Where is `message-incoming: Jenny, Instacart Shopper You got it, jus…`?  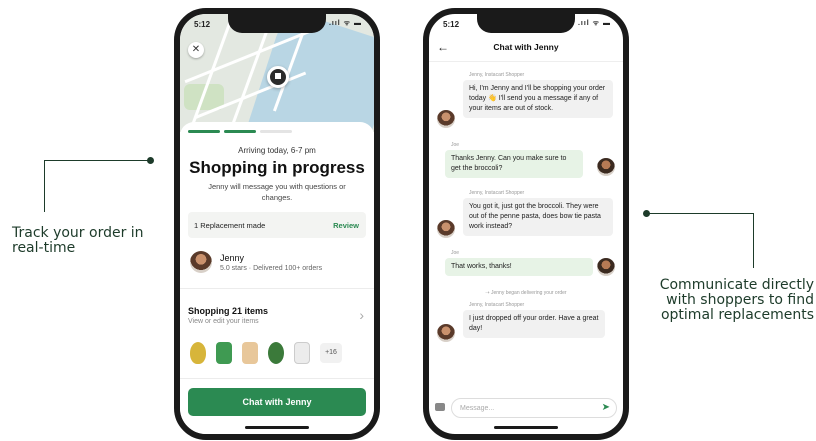 message-incoming: Jenny, Instacart Shopper You got it, jus… is located at coordinates (526, 218).